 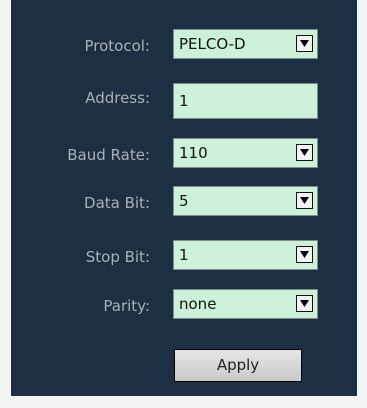 I want to click on baud-rate-row: Baud Rate: 110, so click(x=184, y=155).